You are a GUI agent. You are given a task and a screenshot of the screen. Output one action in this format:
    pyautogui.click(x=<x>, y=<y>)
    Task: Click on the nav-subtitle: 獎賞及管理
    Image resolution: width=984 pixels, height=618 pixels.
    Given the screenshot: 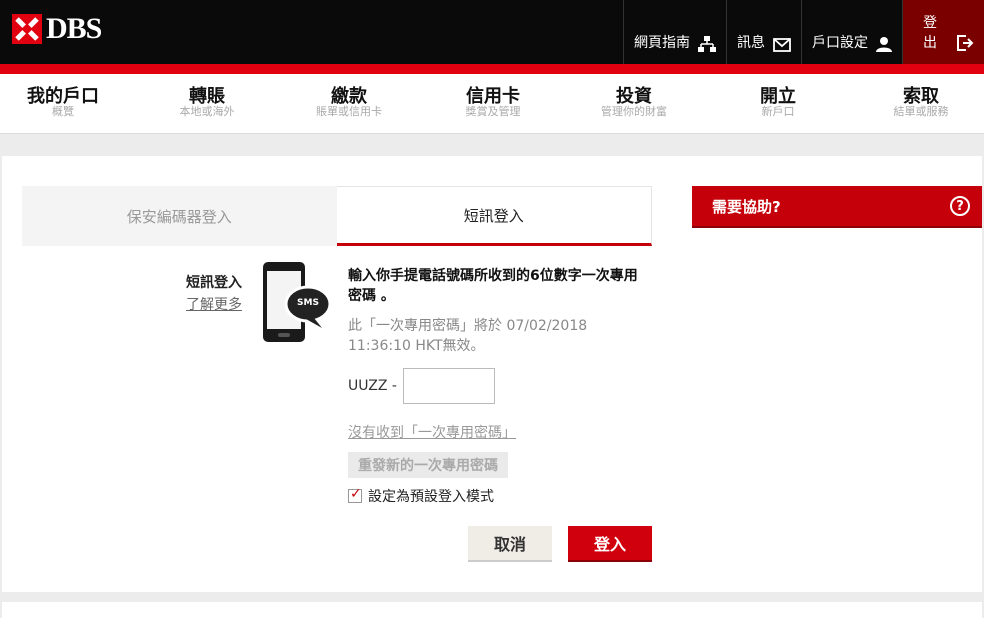 What is the action you would take?
    pyautogui.click(x=493, y=111)
    